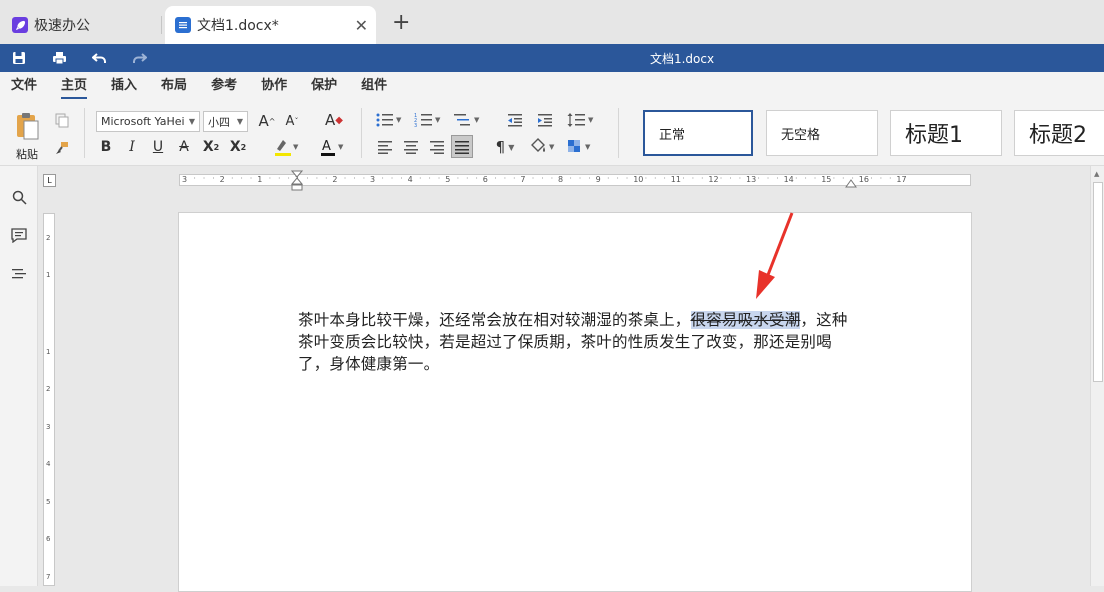  What do you see at coordinates (552, 22) in the screenshot?
I see `tab-strip: 极速办公 文档1.docx* ✕ +` at bounding box center [552, 22].